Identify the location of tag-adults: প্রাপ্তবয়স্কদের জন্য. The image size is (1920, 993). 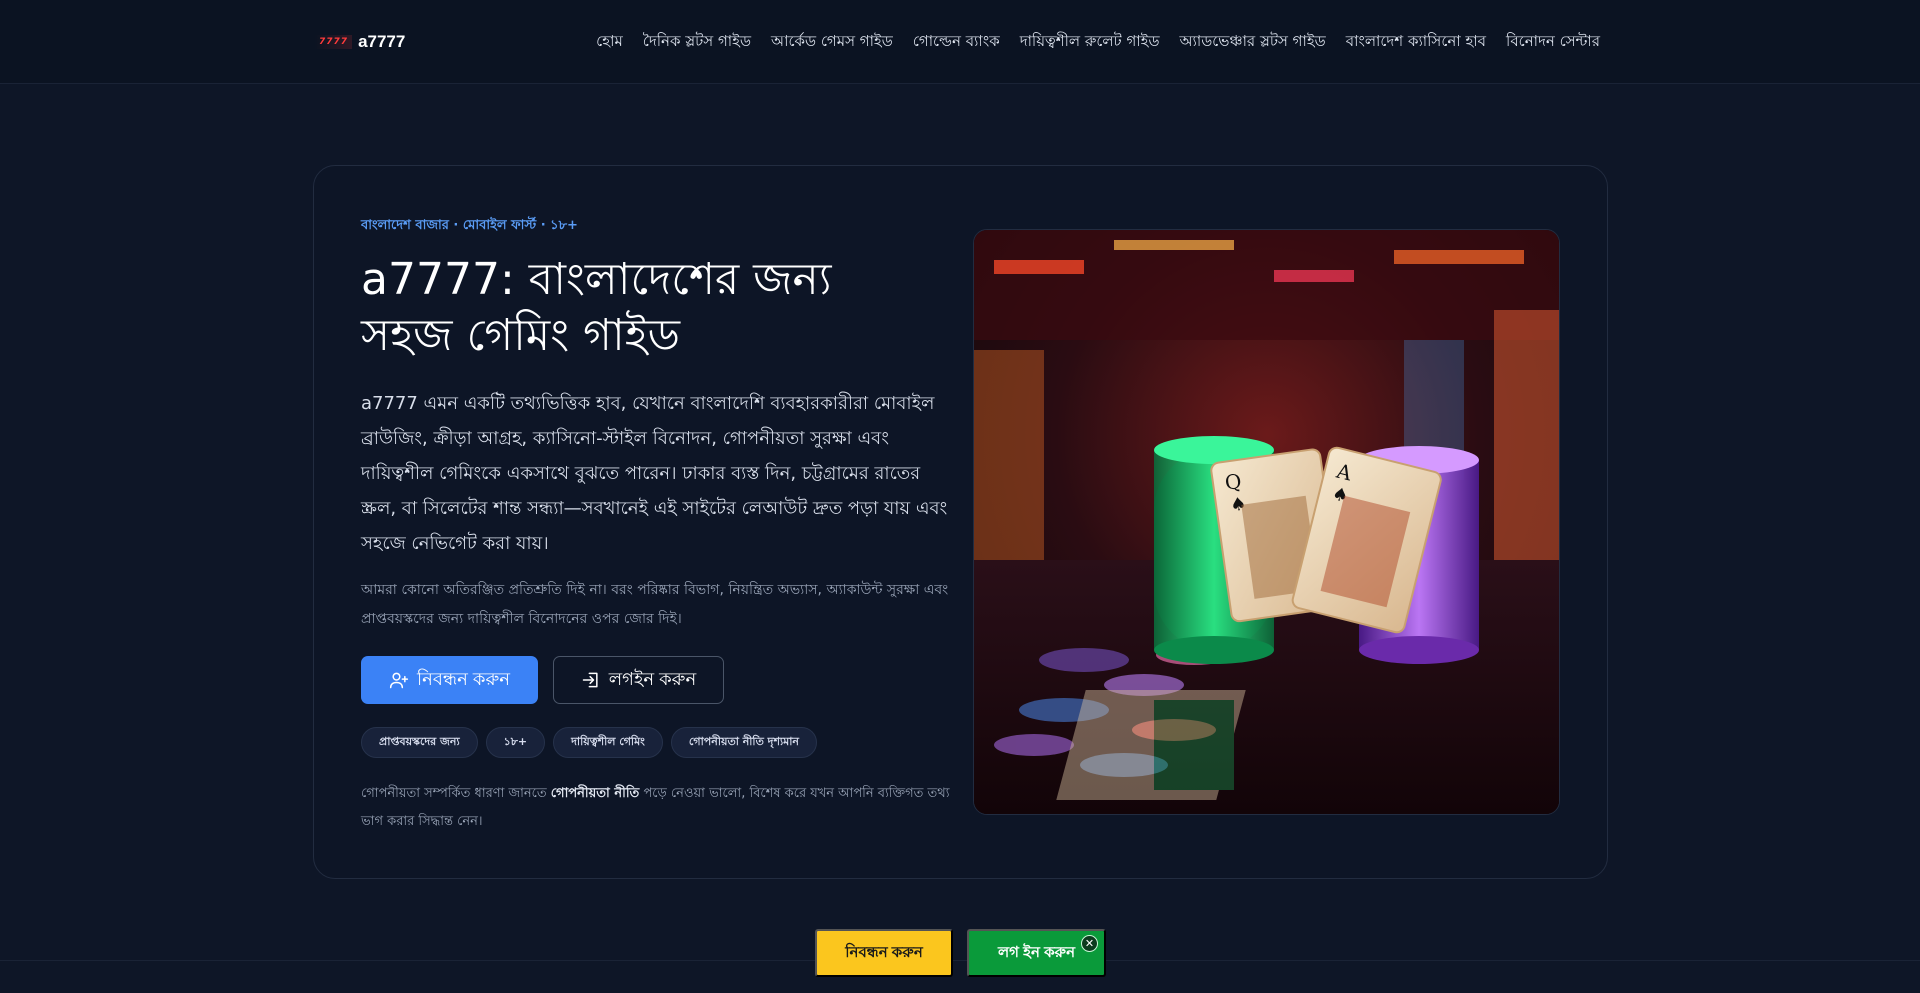
(419, 742).